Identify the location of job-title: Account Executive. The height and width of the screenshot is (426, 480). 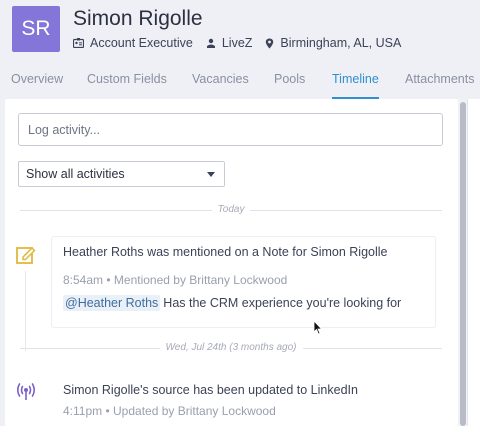
(133, 43).